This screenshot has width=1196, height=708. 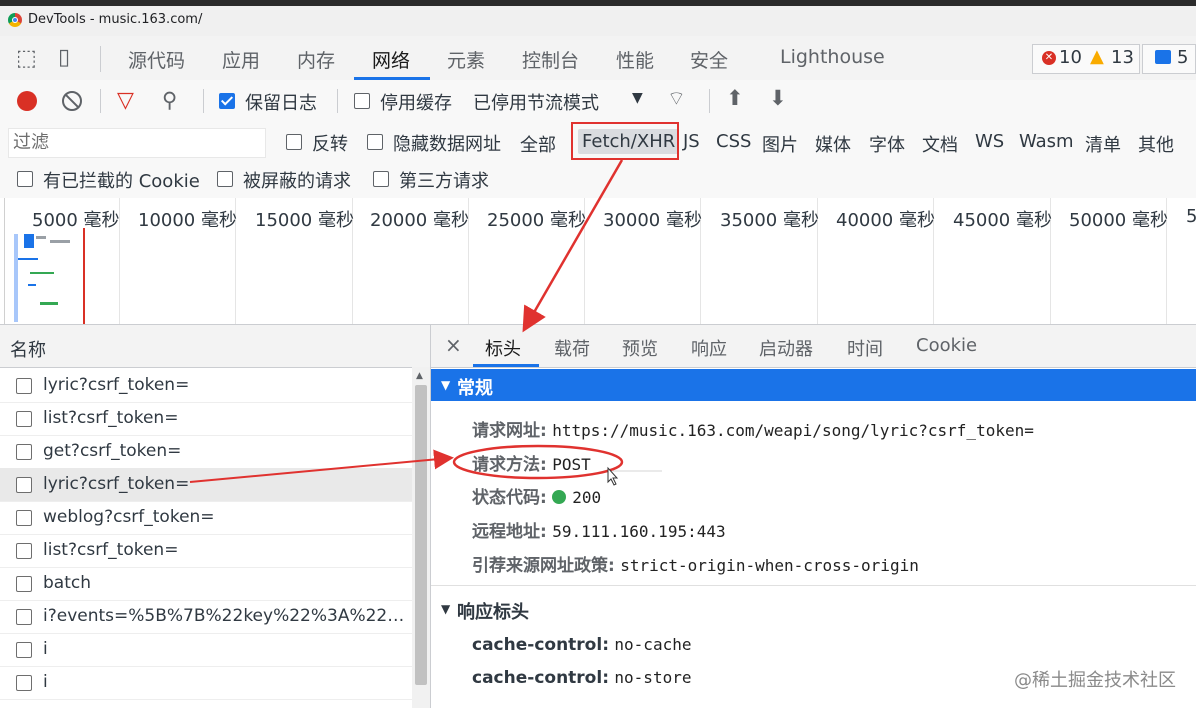 I want to click on device-toolbar-icon: ▯, so click(x=64, y=58).